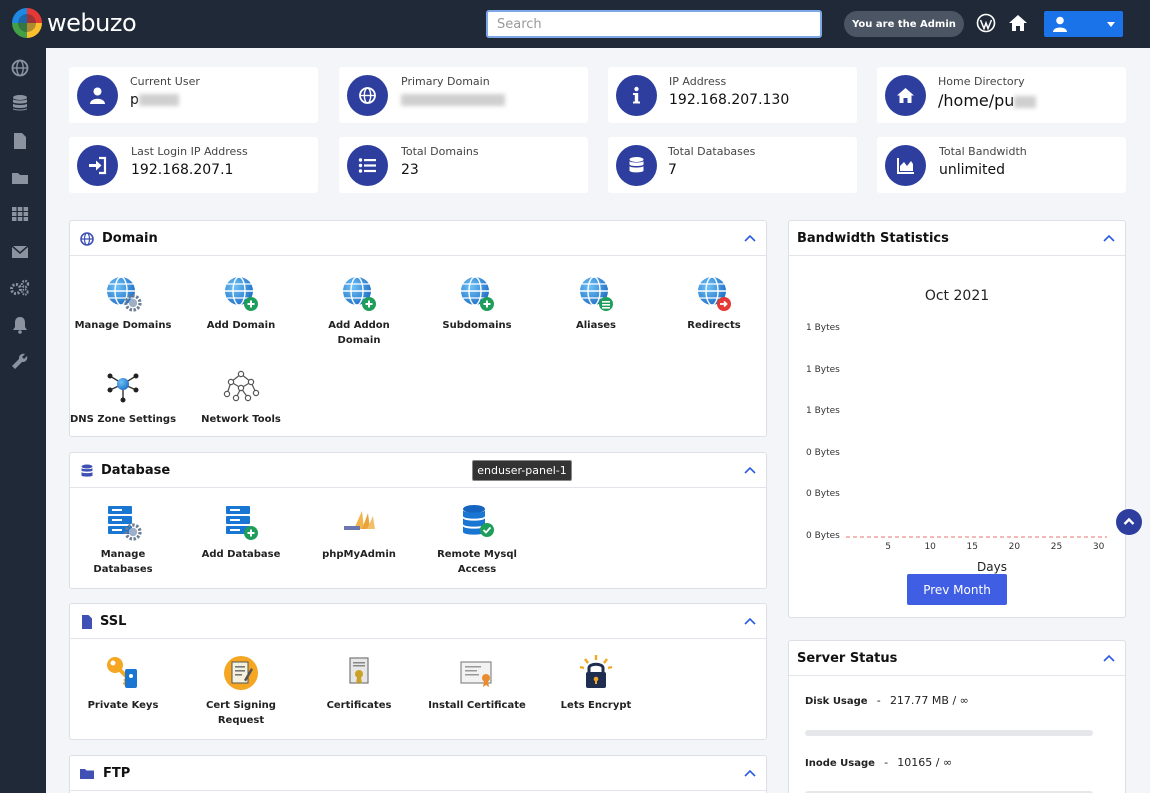 The height and width of the screenshot is (793, 1150). What do you see at coordinates (20, 361) in the screenshot?
I see `wrench-icon` at bounding box center [20, 361].